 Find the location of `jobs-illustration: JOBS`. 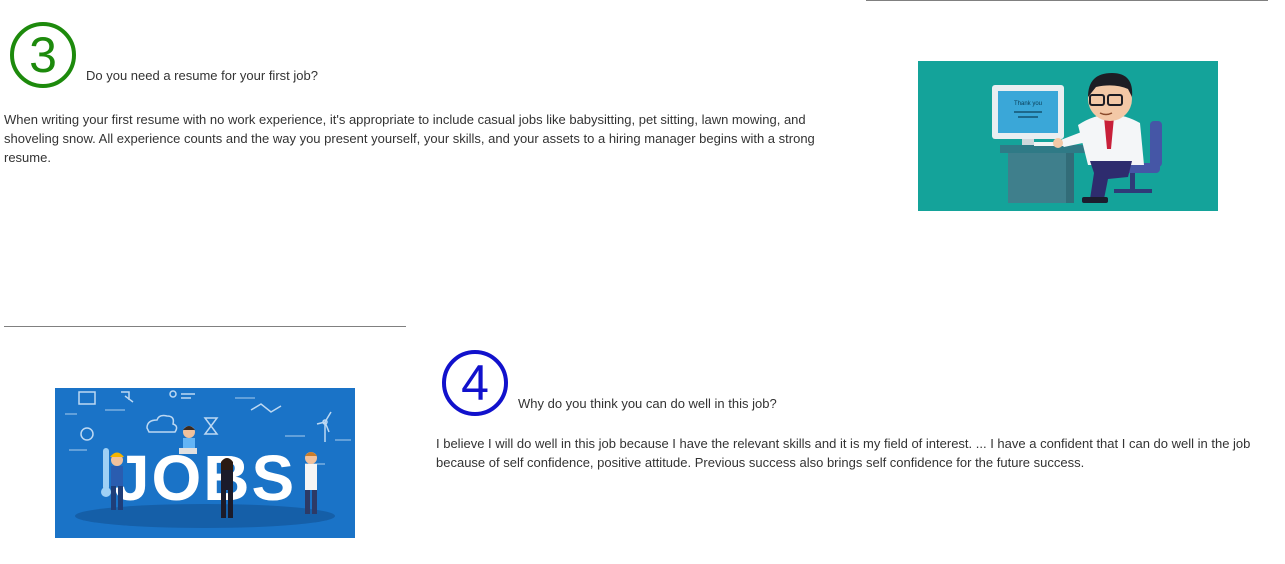

jobs-illustration: JOBS is located at coordinates (205, 463).